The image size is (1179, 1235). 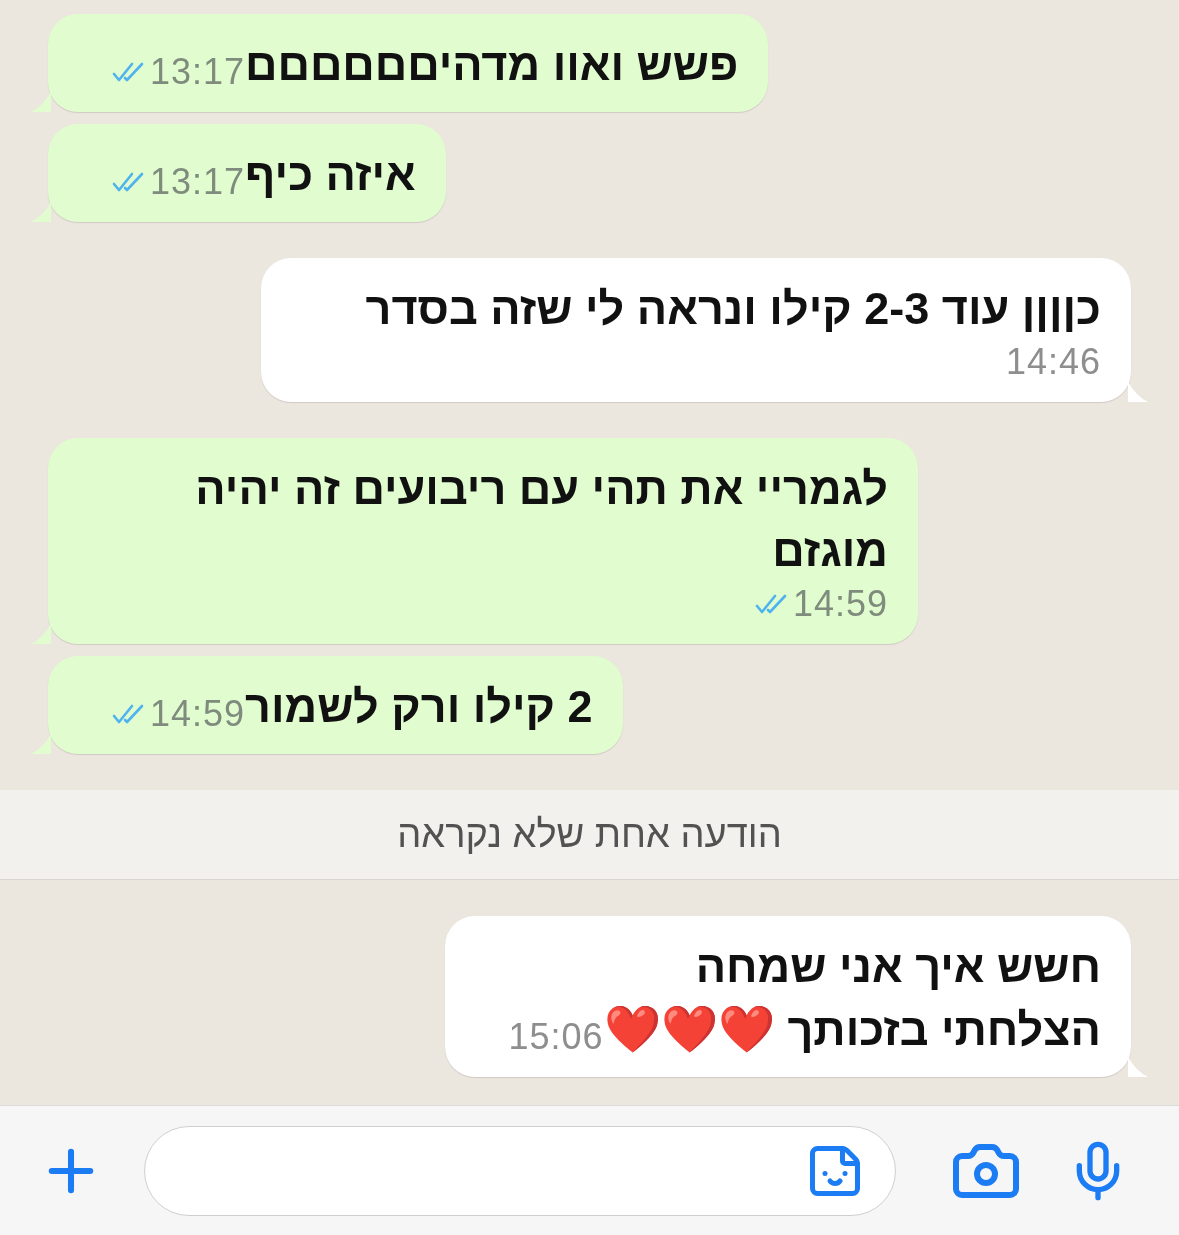 I want to click on message-text: פשש ואוו מדהיםםםםםם, so click(x=492, y=65).